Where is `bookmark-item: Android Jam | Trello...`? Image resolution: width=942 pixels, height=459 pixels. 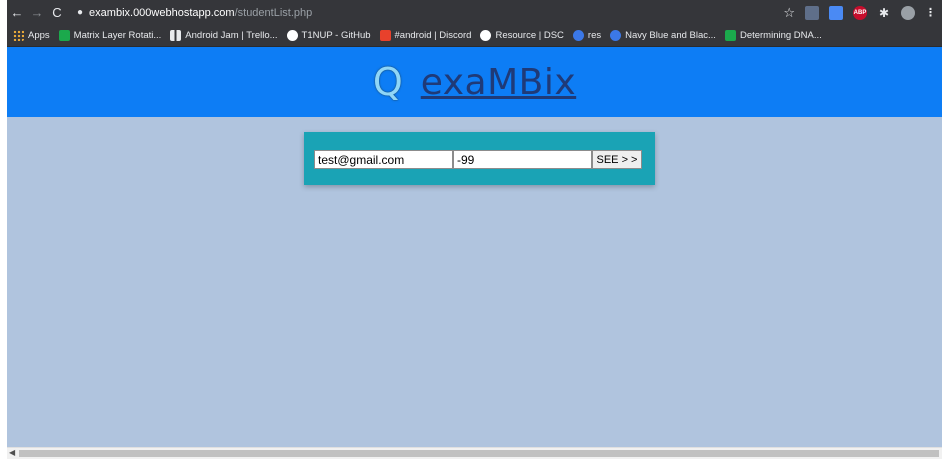 bookmark-item: Android Jam | Trello... is located at coordinates (224, 35).